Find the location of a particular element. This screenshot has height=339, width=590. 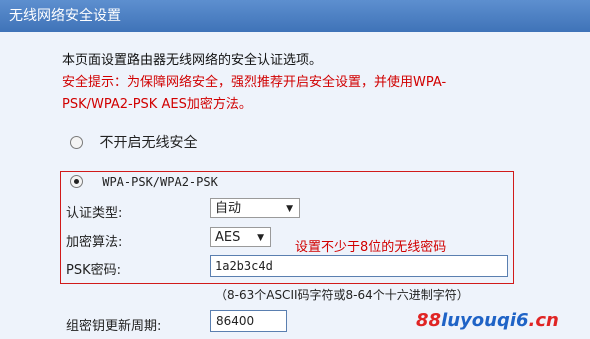

group-key-period-label: 组密钥更新周期: is located at coordinates (114, 326).